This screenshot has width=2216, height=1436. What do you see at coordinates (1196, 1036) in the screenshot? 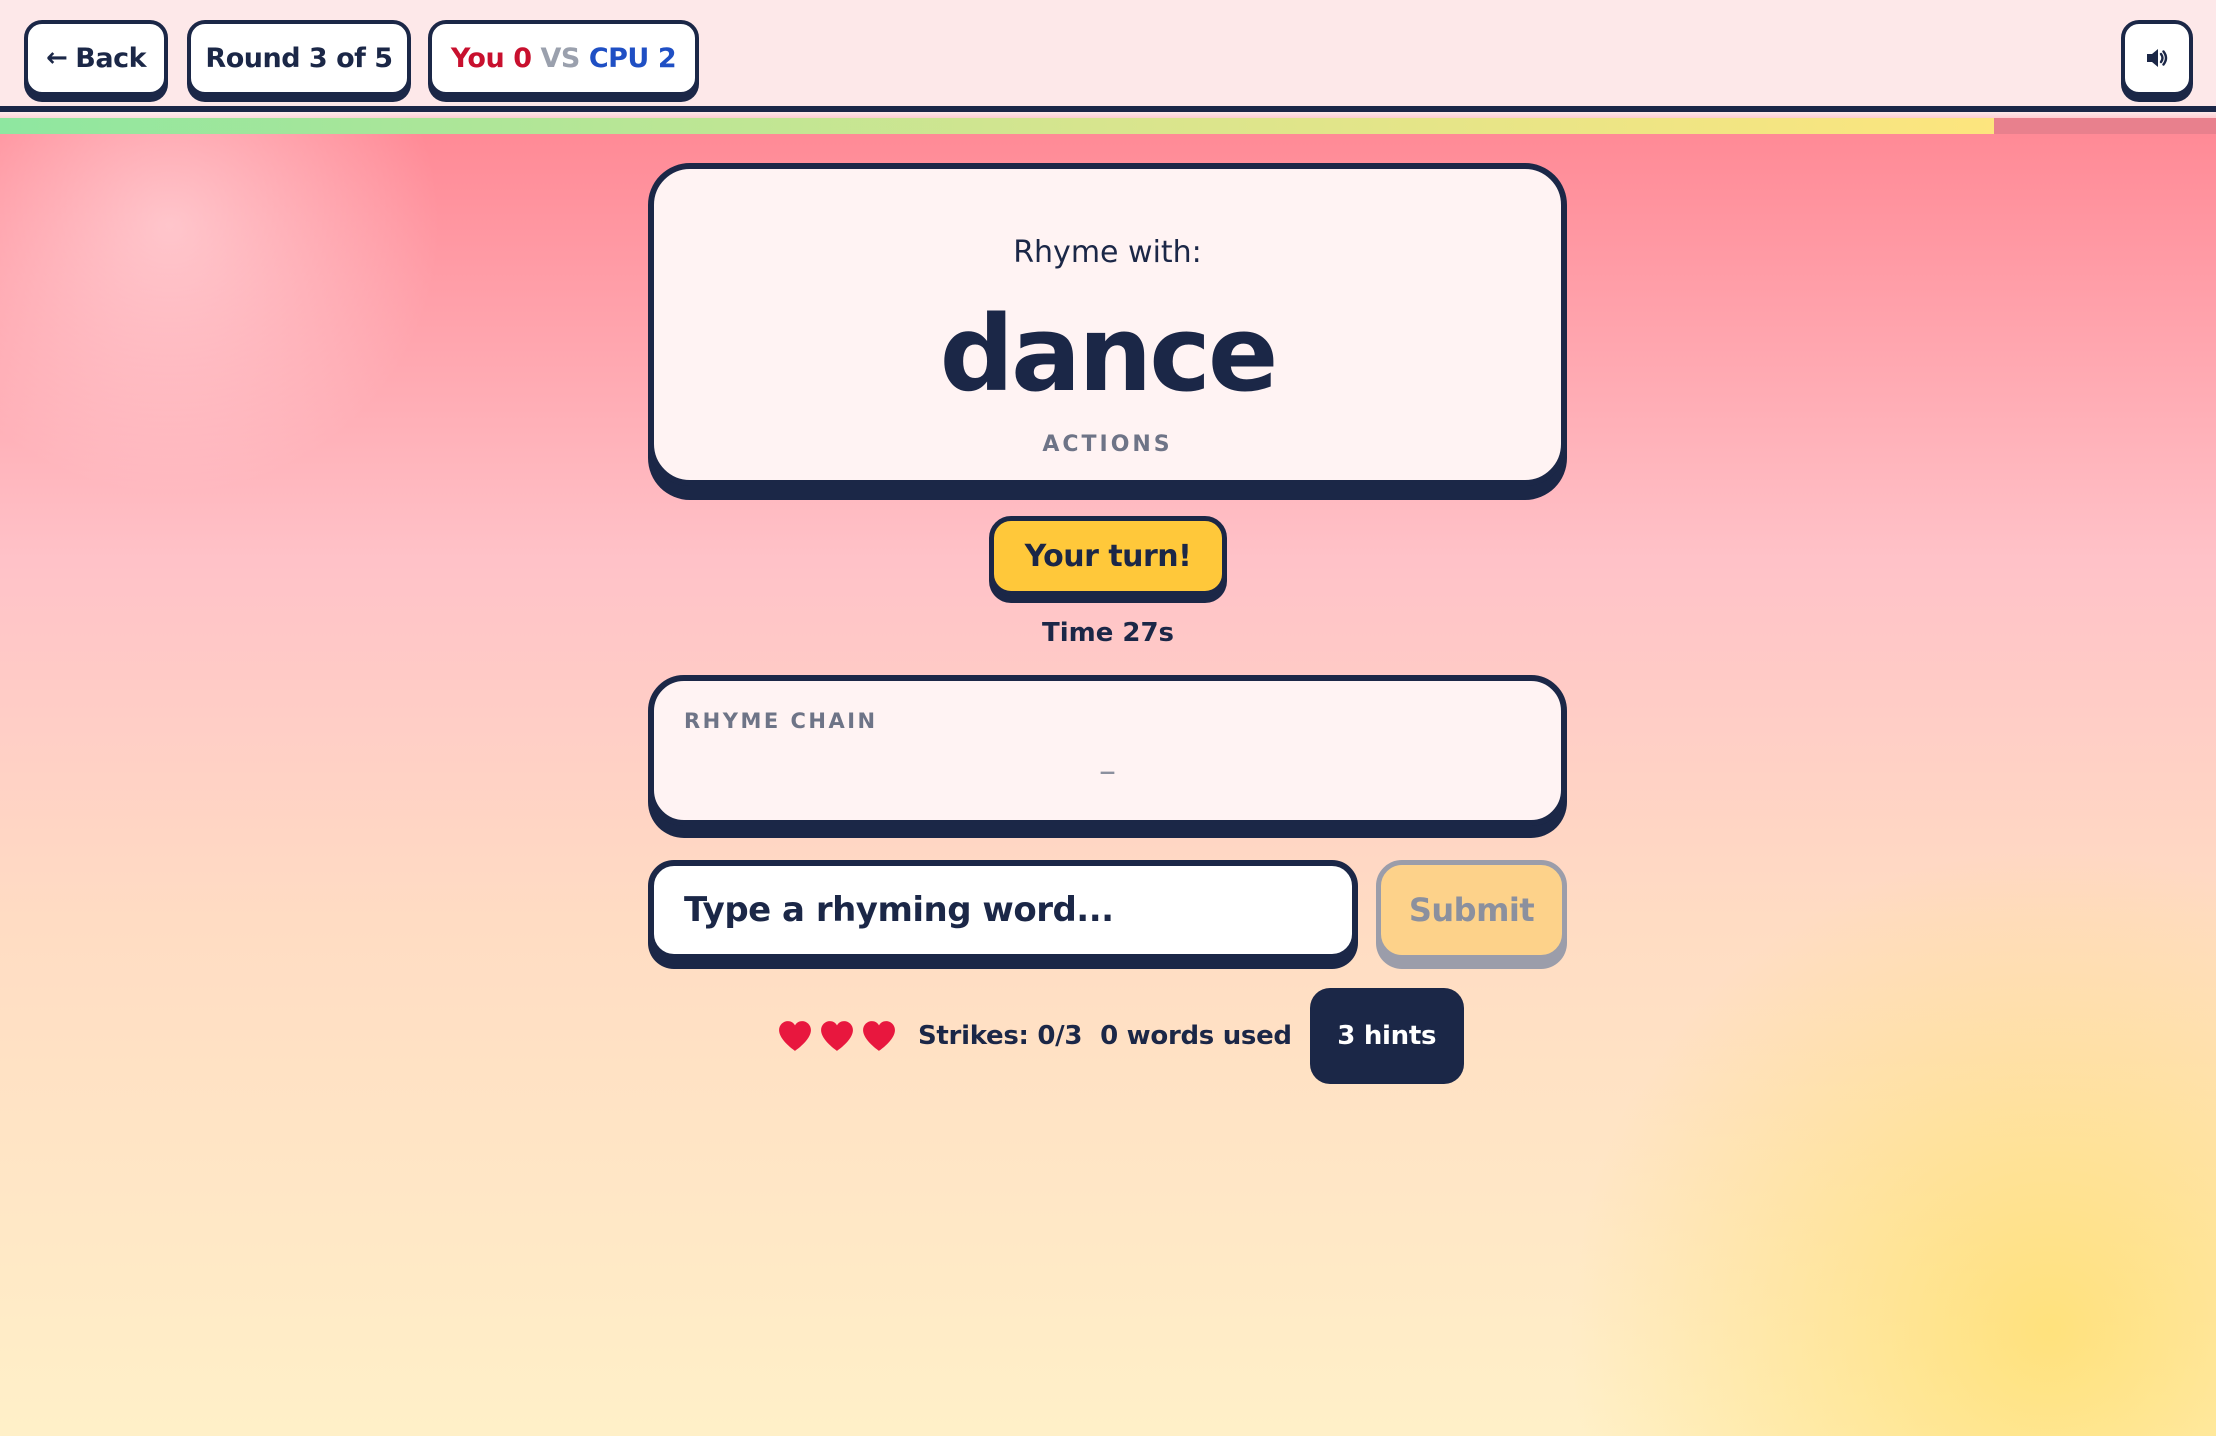
I see `words-used-counter: 0 words used` at bounding box center [1196, 1036].